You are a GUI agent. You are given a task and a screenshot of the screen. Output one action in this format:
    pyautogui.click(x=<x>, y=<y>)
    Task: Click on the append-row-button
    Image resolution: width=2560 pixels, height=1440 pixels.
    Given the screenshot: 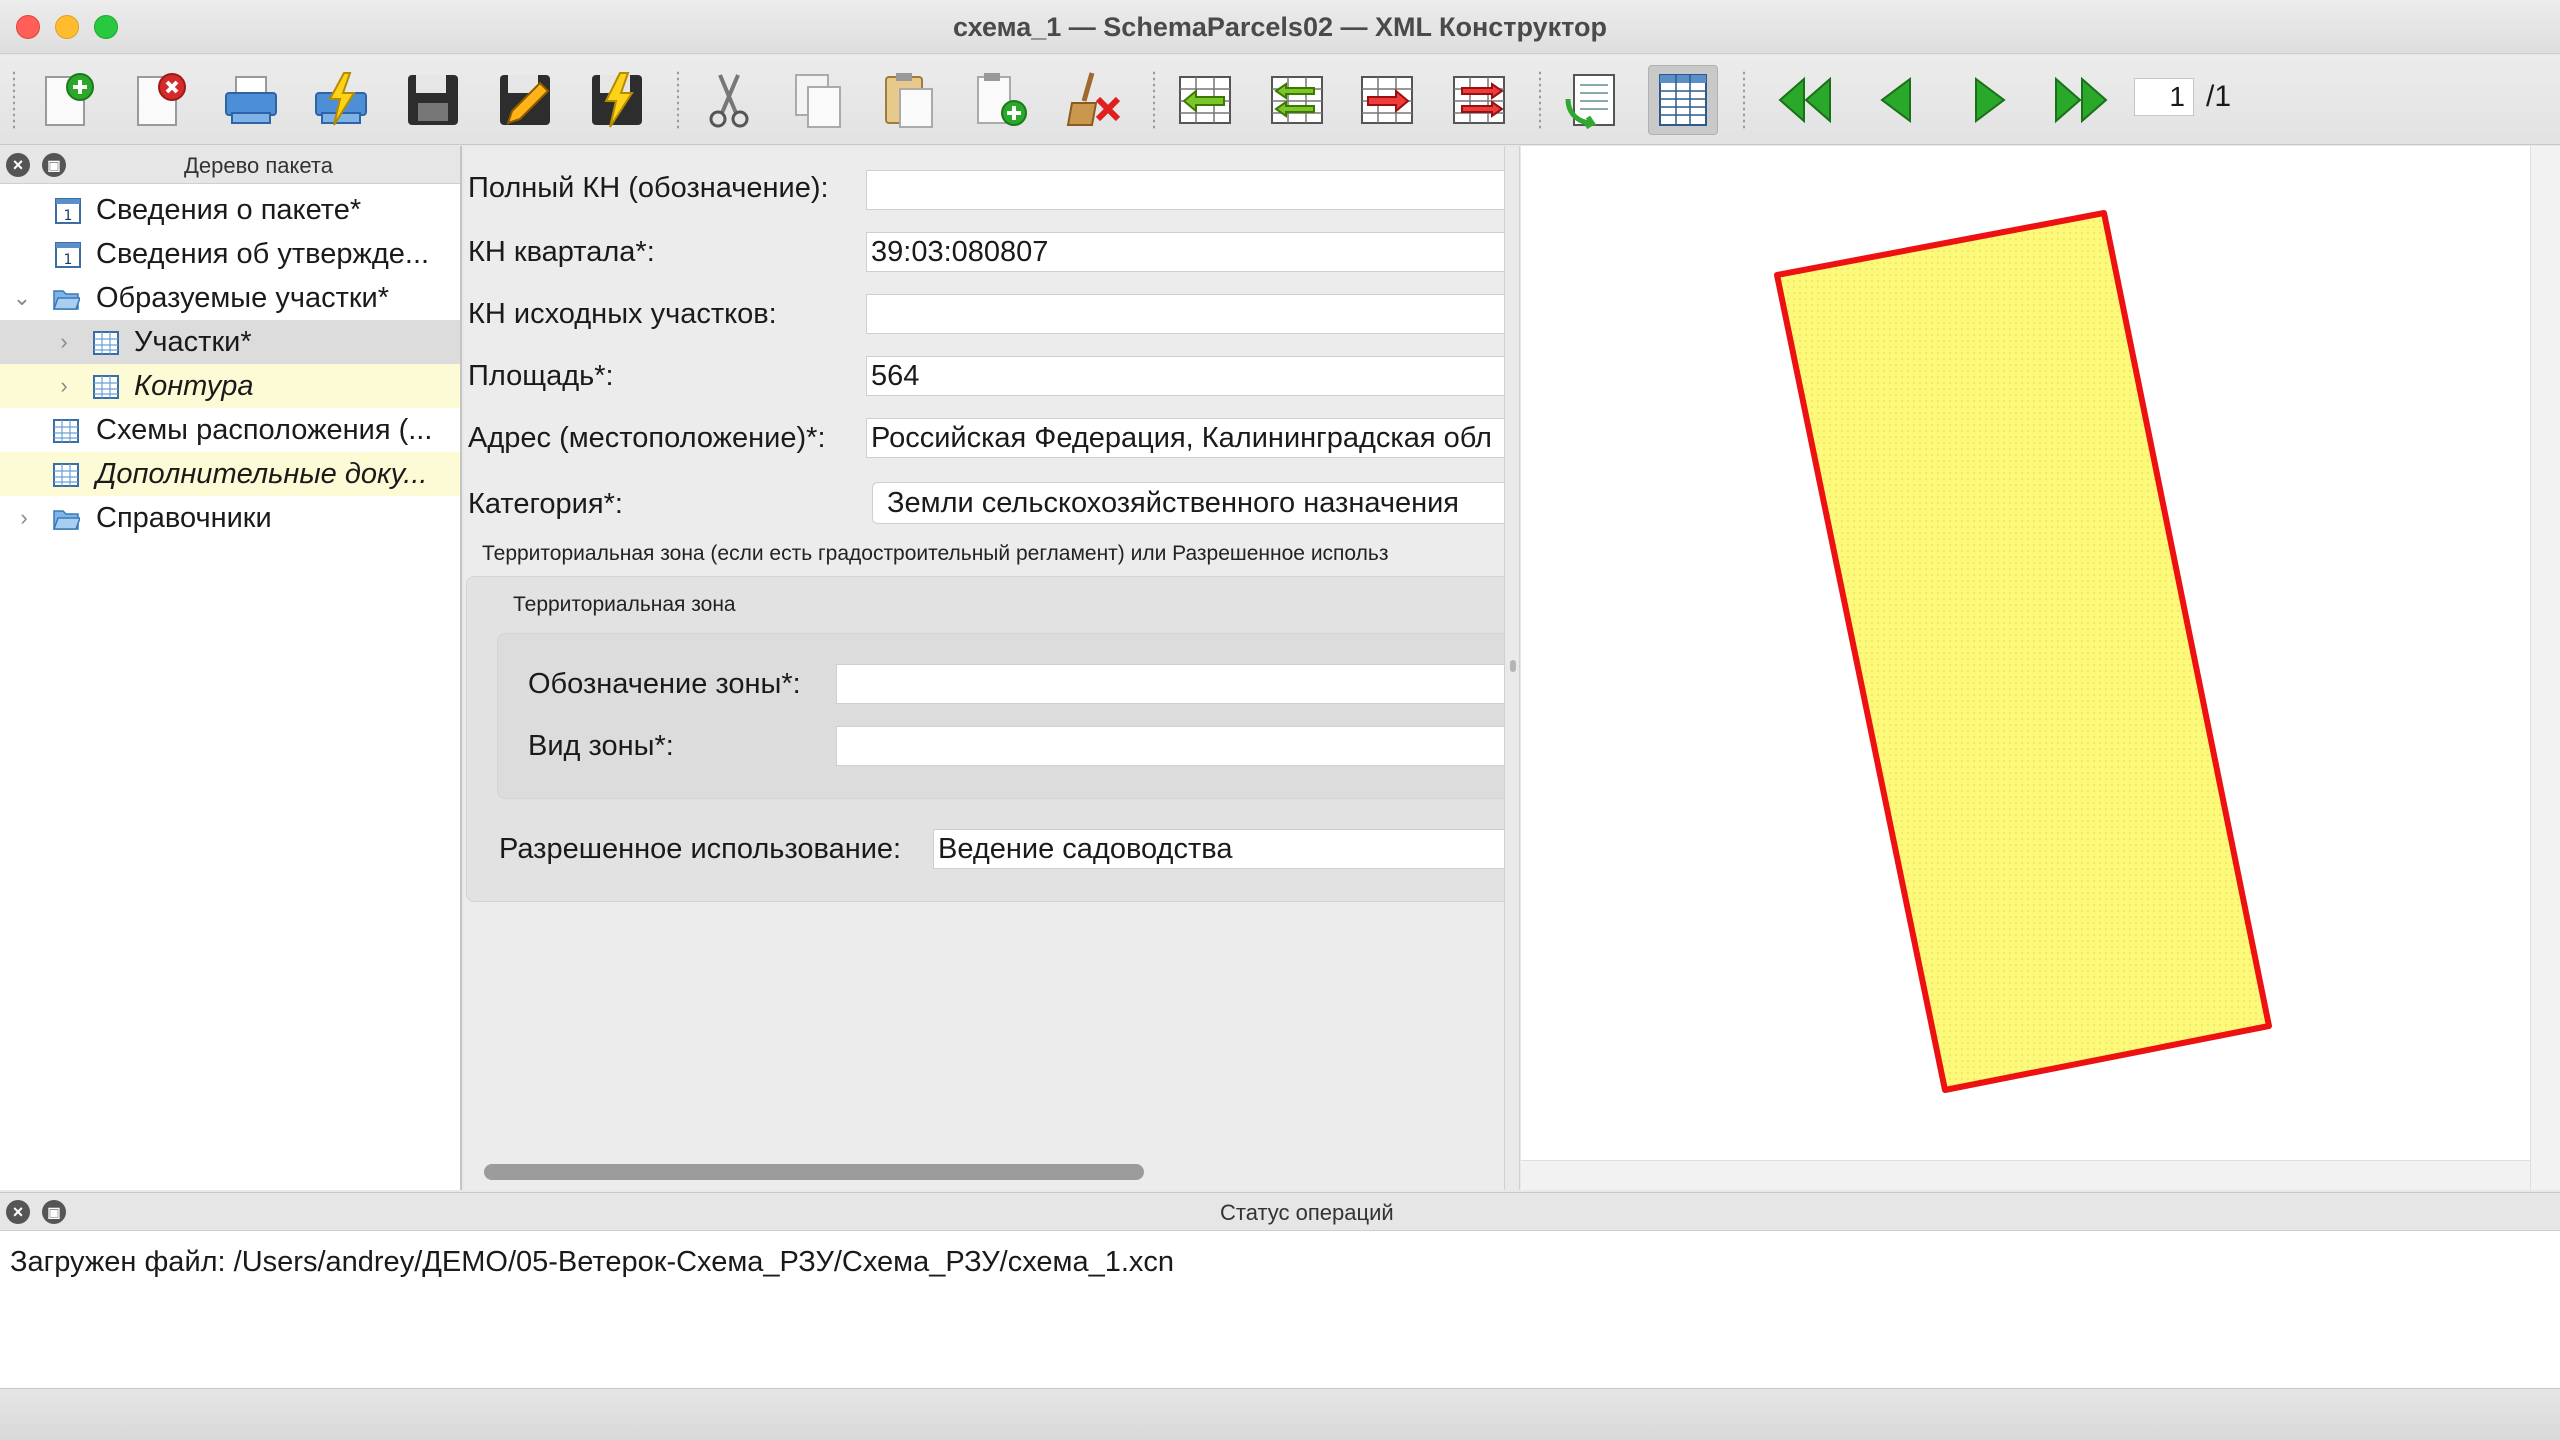 What is the action you would take?
    pyautogui.click(x=1387, y=100)
    